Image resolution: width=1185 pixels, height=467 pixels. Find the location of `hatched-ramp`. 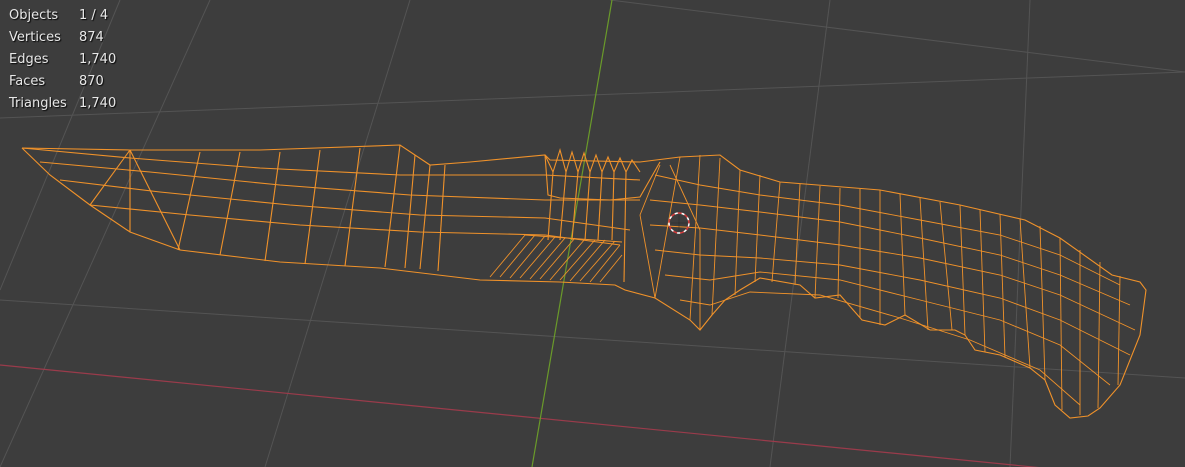

hatched-ramp is located at coordinates (556, 258).